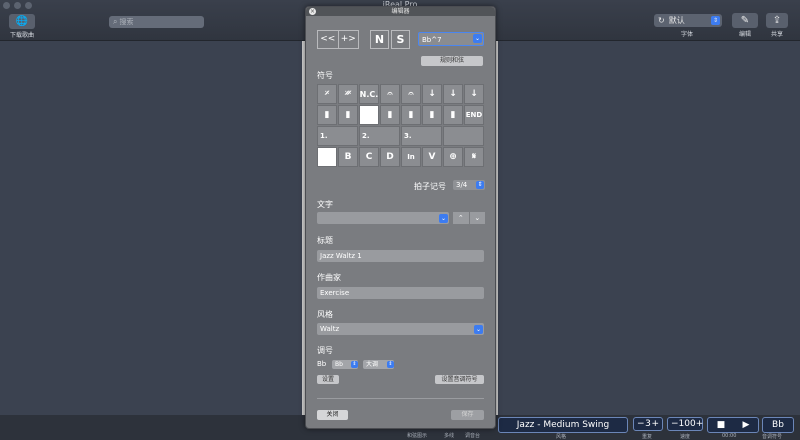 The height and width of the screenshot is (440, 800). What do you see at coordinates (459, 379) in the screenshot?
I see `set-transpose-button: 设置音调符号` at bounding box center [459, 379].